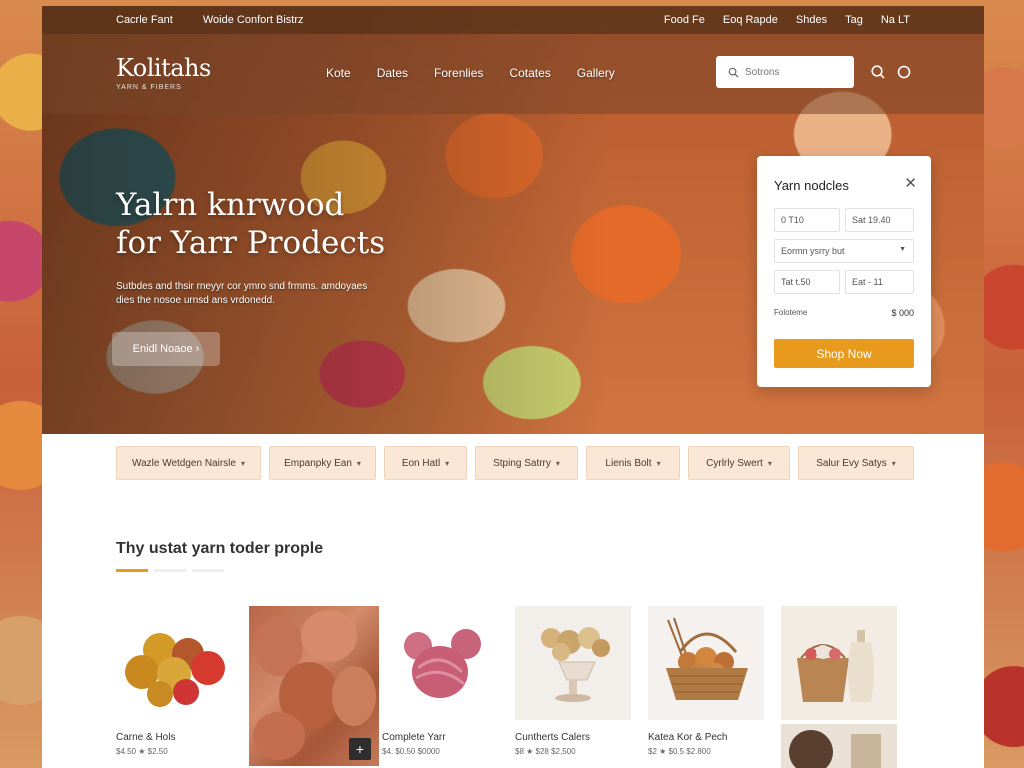 The image size is (1024, 768). I want to click on account-icon, so click(904, 72).